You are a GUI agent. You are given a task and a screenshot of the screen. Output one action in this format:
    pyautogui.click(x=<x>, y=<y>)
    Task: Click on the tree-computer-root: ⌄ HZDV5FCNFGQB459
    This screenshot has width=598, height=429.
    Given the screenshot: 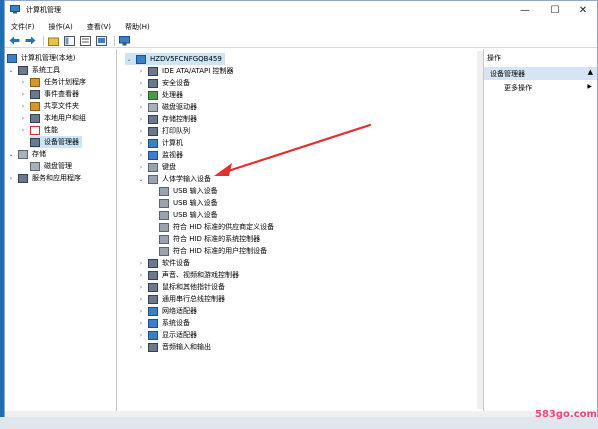 What is the action you would take?
    pyautogui.click(x=175, y=59)
    